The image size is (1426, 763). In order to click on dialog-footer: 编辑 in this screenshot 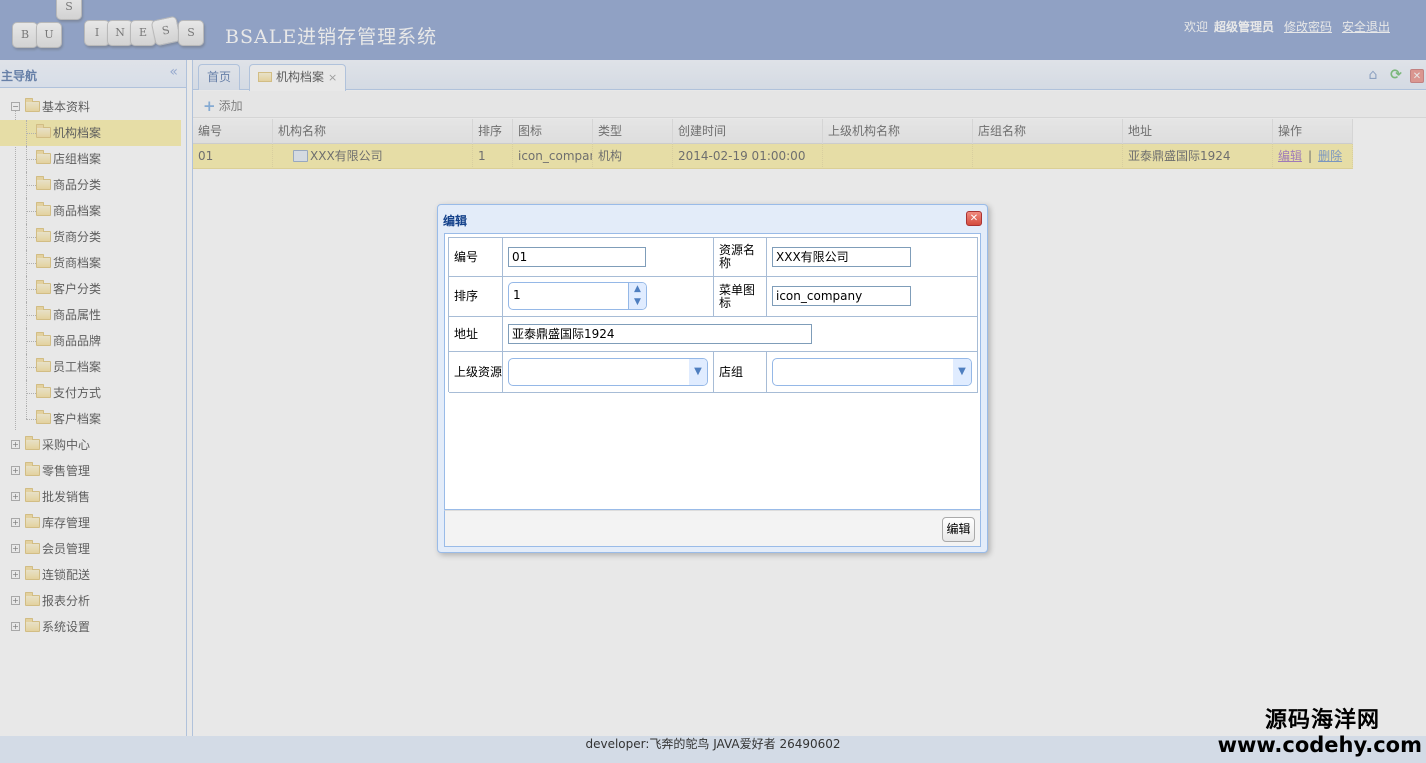, I will do `click(712, 528)`.